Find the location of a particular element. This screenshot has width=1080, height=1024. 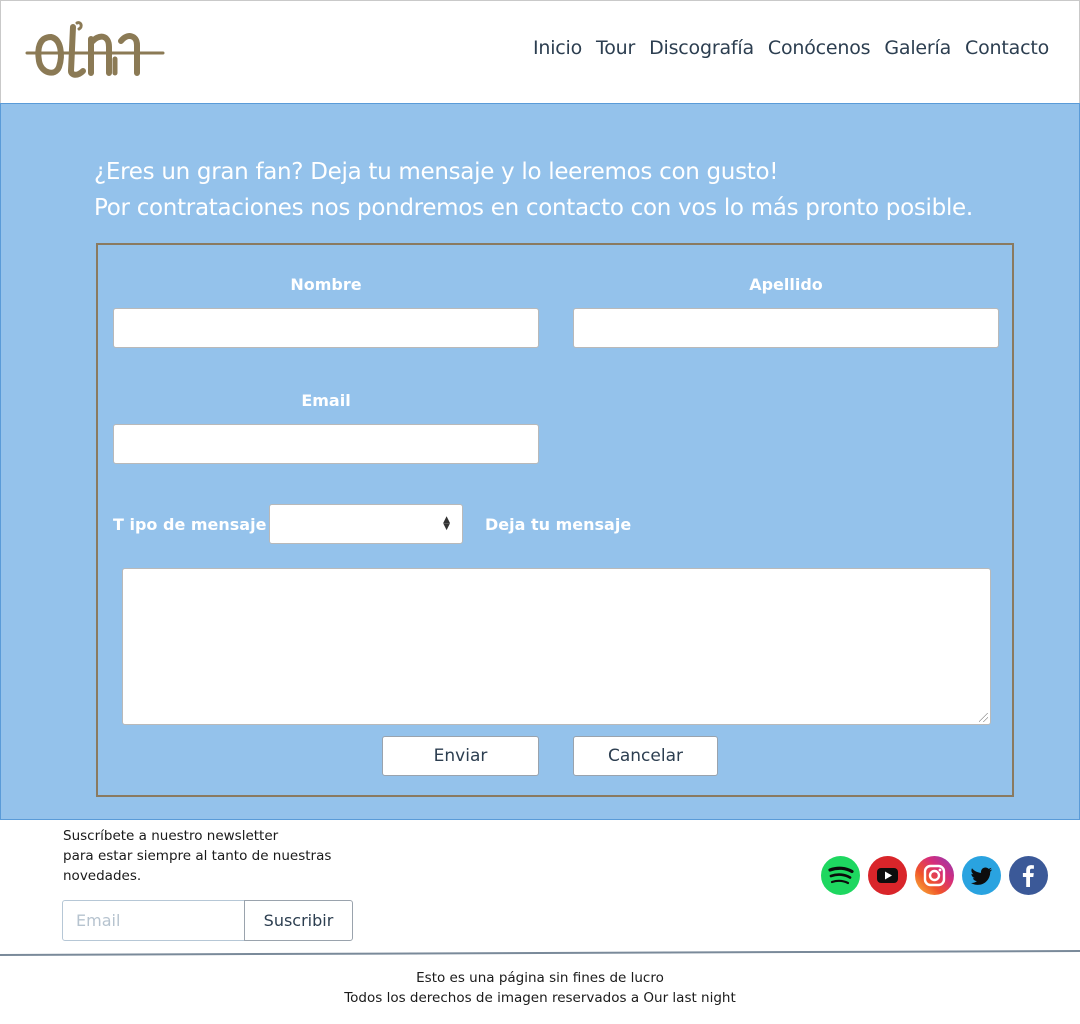

nav-discografia: Discografía is located at coordinates (701, 48).